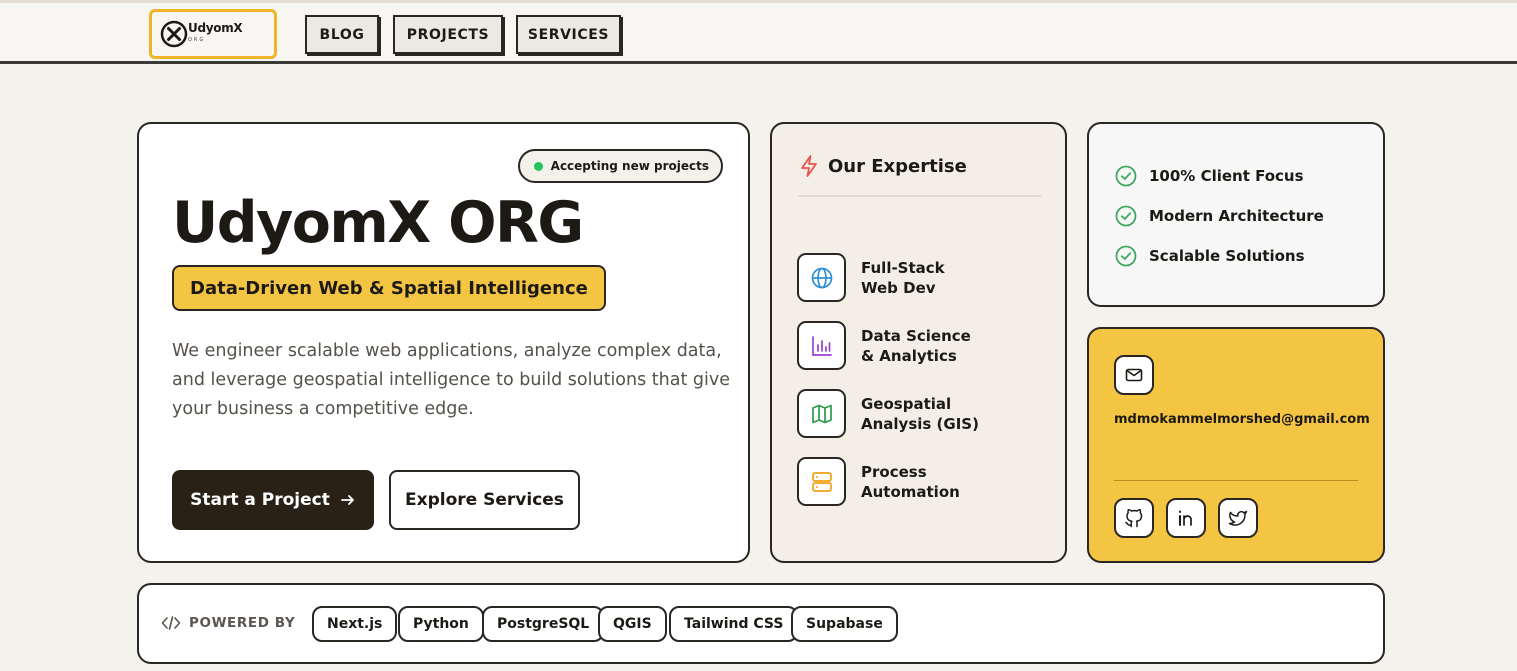 The width and height of the screenshot is (1517, 671). What do you see at coordinates (821, 481) in the screenshot?
I see `server-icon` at bounding box center [821, 481].